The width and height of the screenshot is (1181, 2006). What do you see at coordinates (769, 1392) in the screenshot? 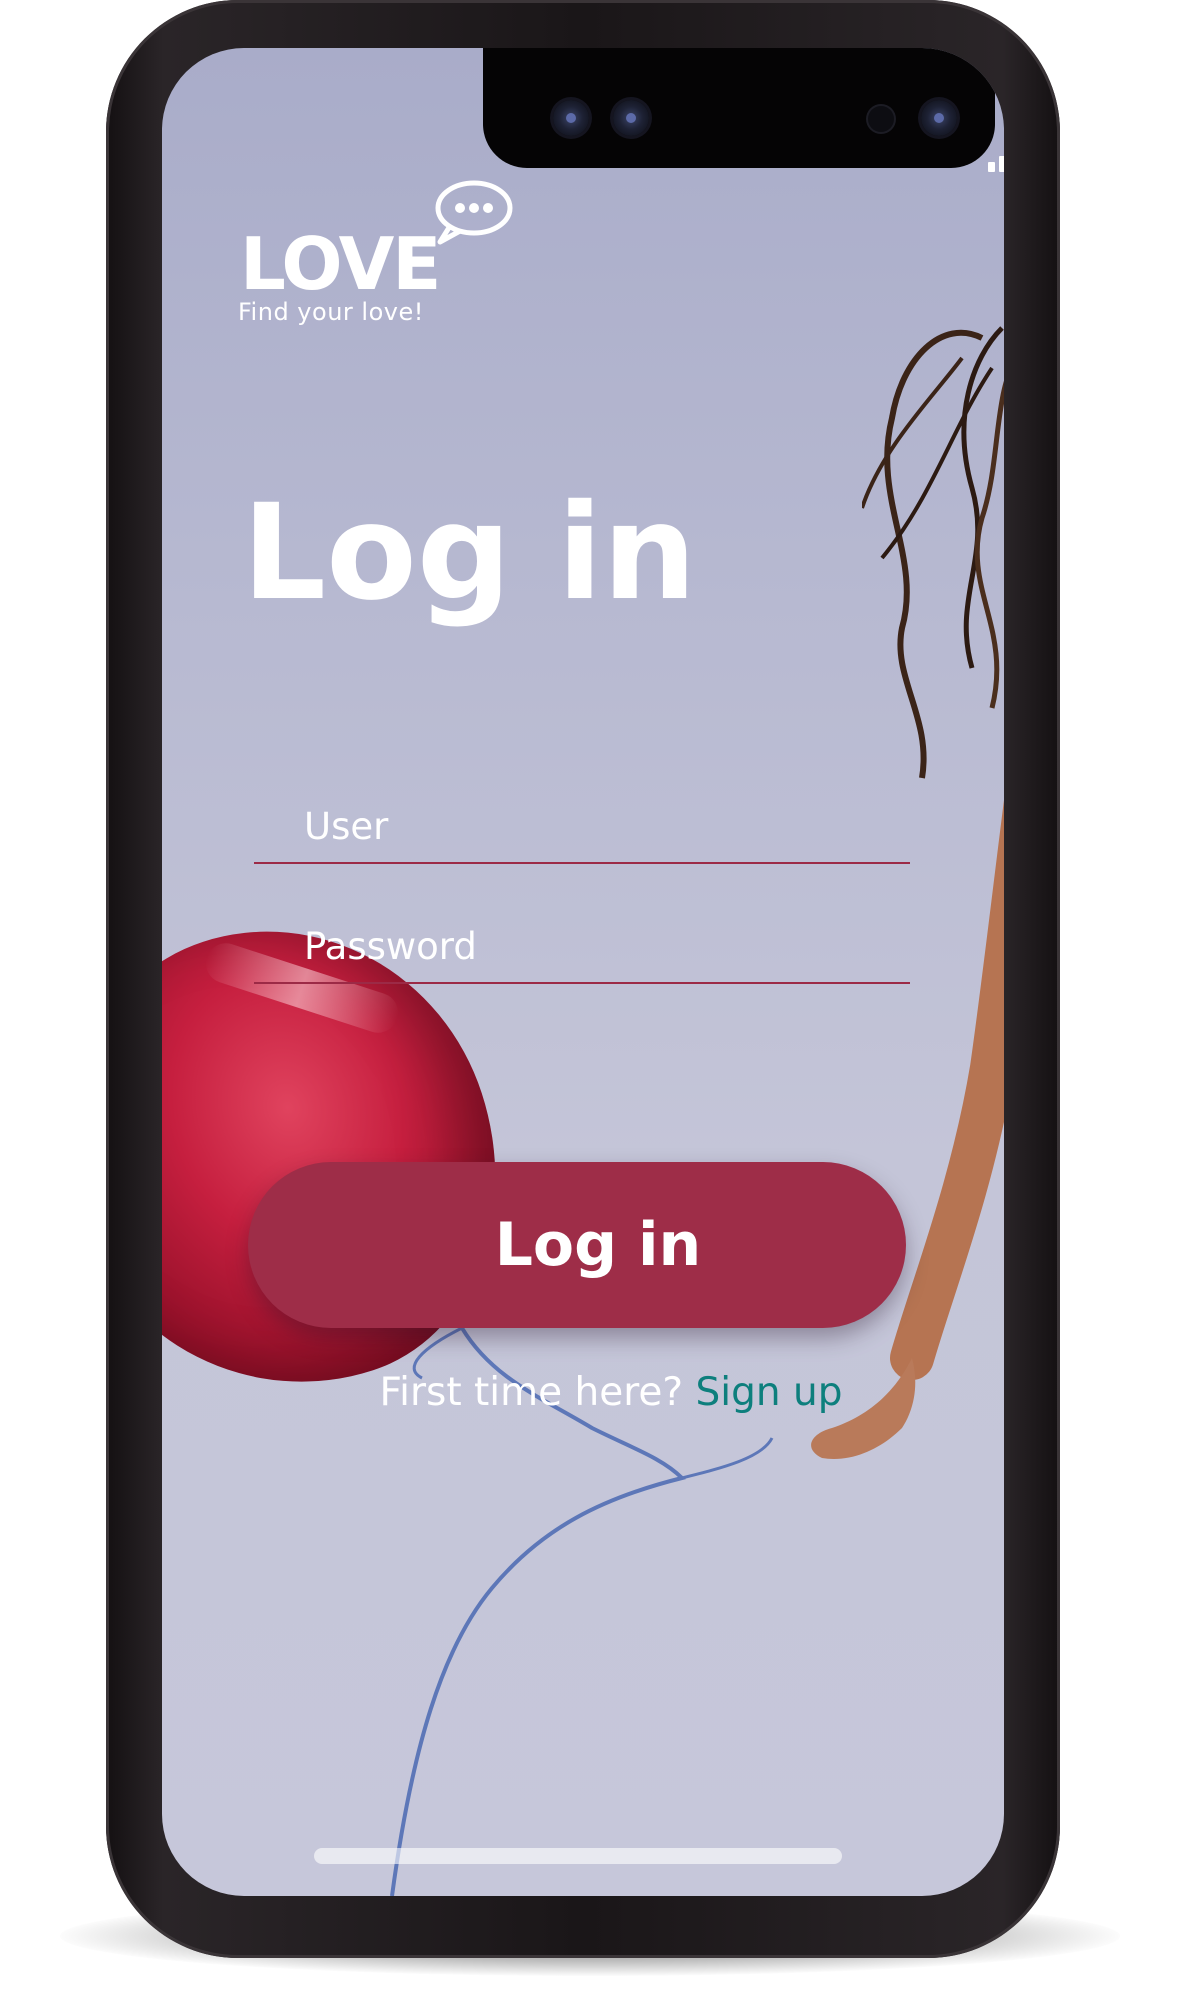
I see `signup-link: Sign up` at bounding box center [769, 1392].